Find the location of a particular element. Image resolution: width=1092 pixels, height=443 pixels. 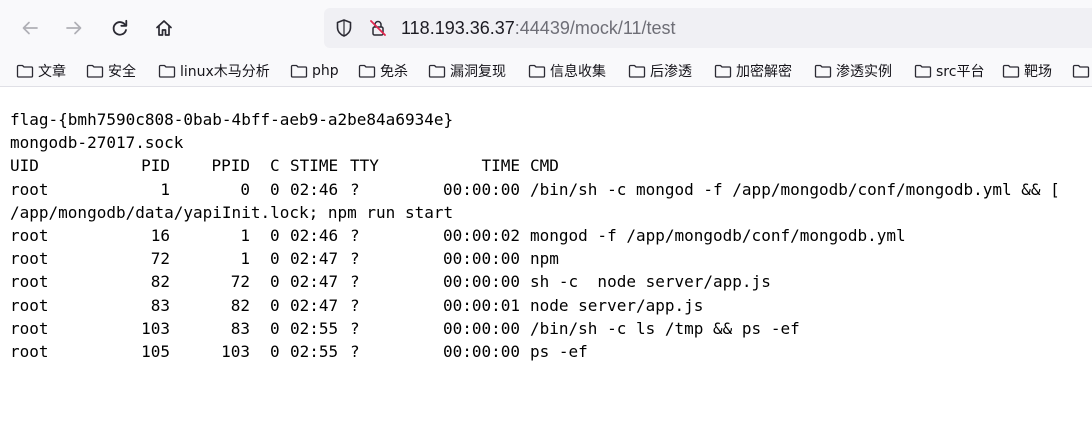

bookmark-folder-overflow is located at coordinates (1082, 71).